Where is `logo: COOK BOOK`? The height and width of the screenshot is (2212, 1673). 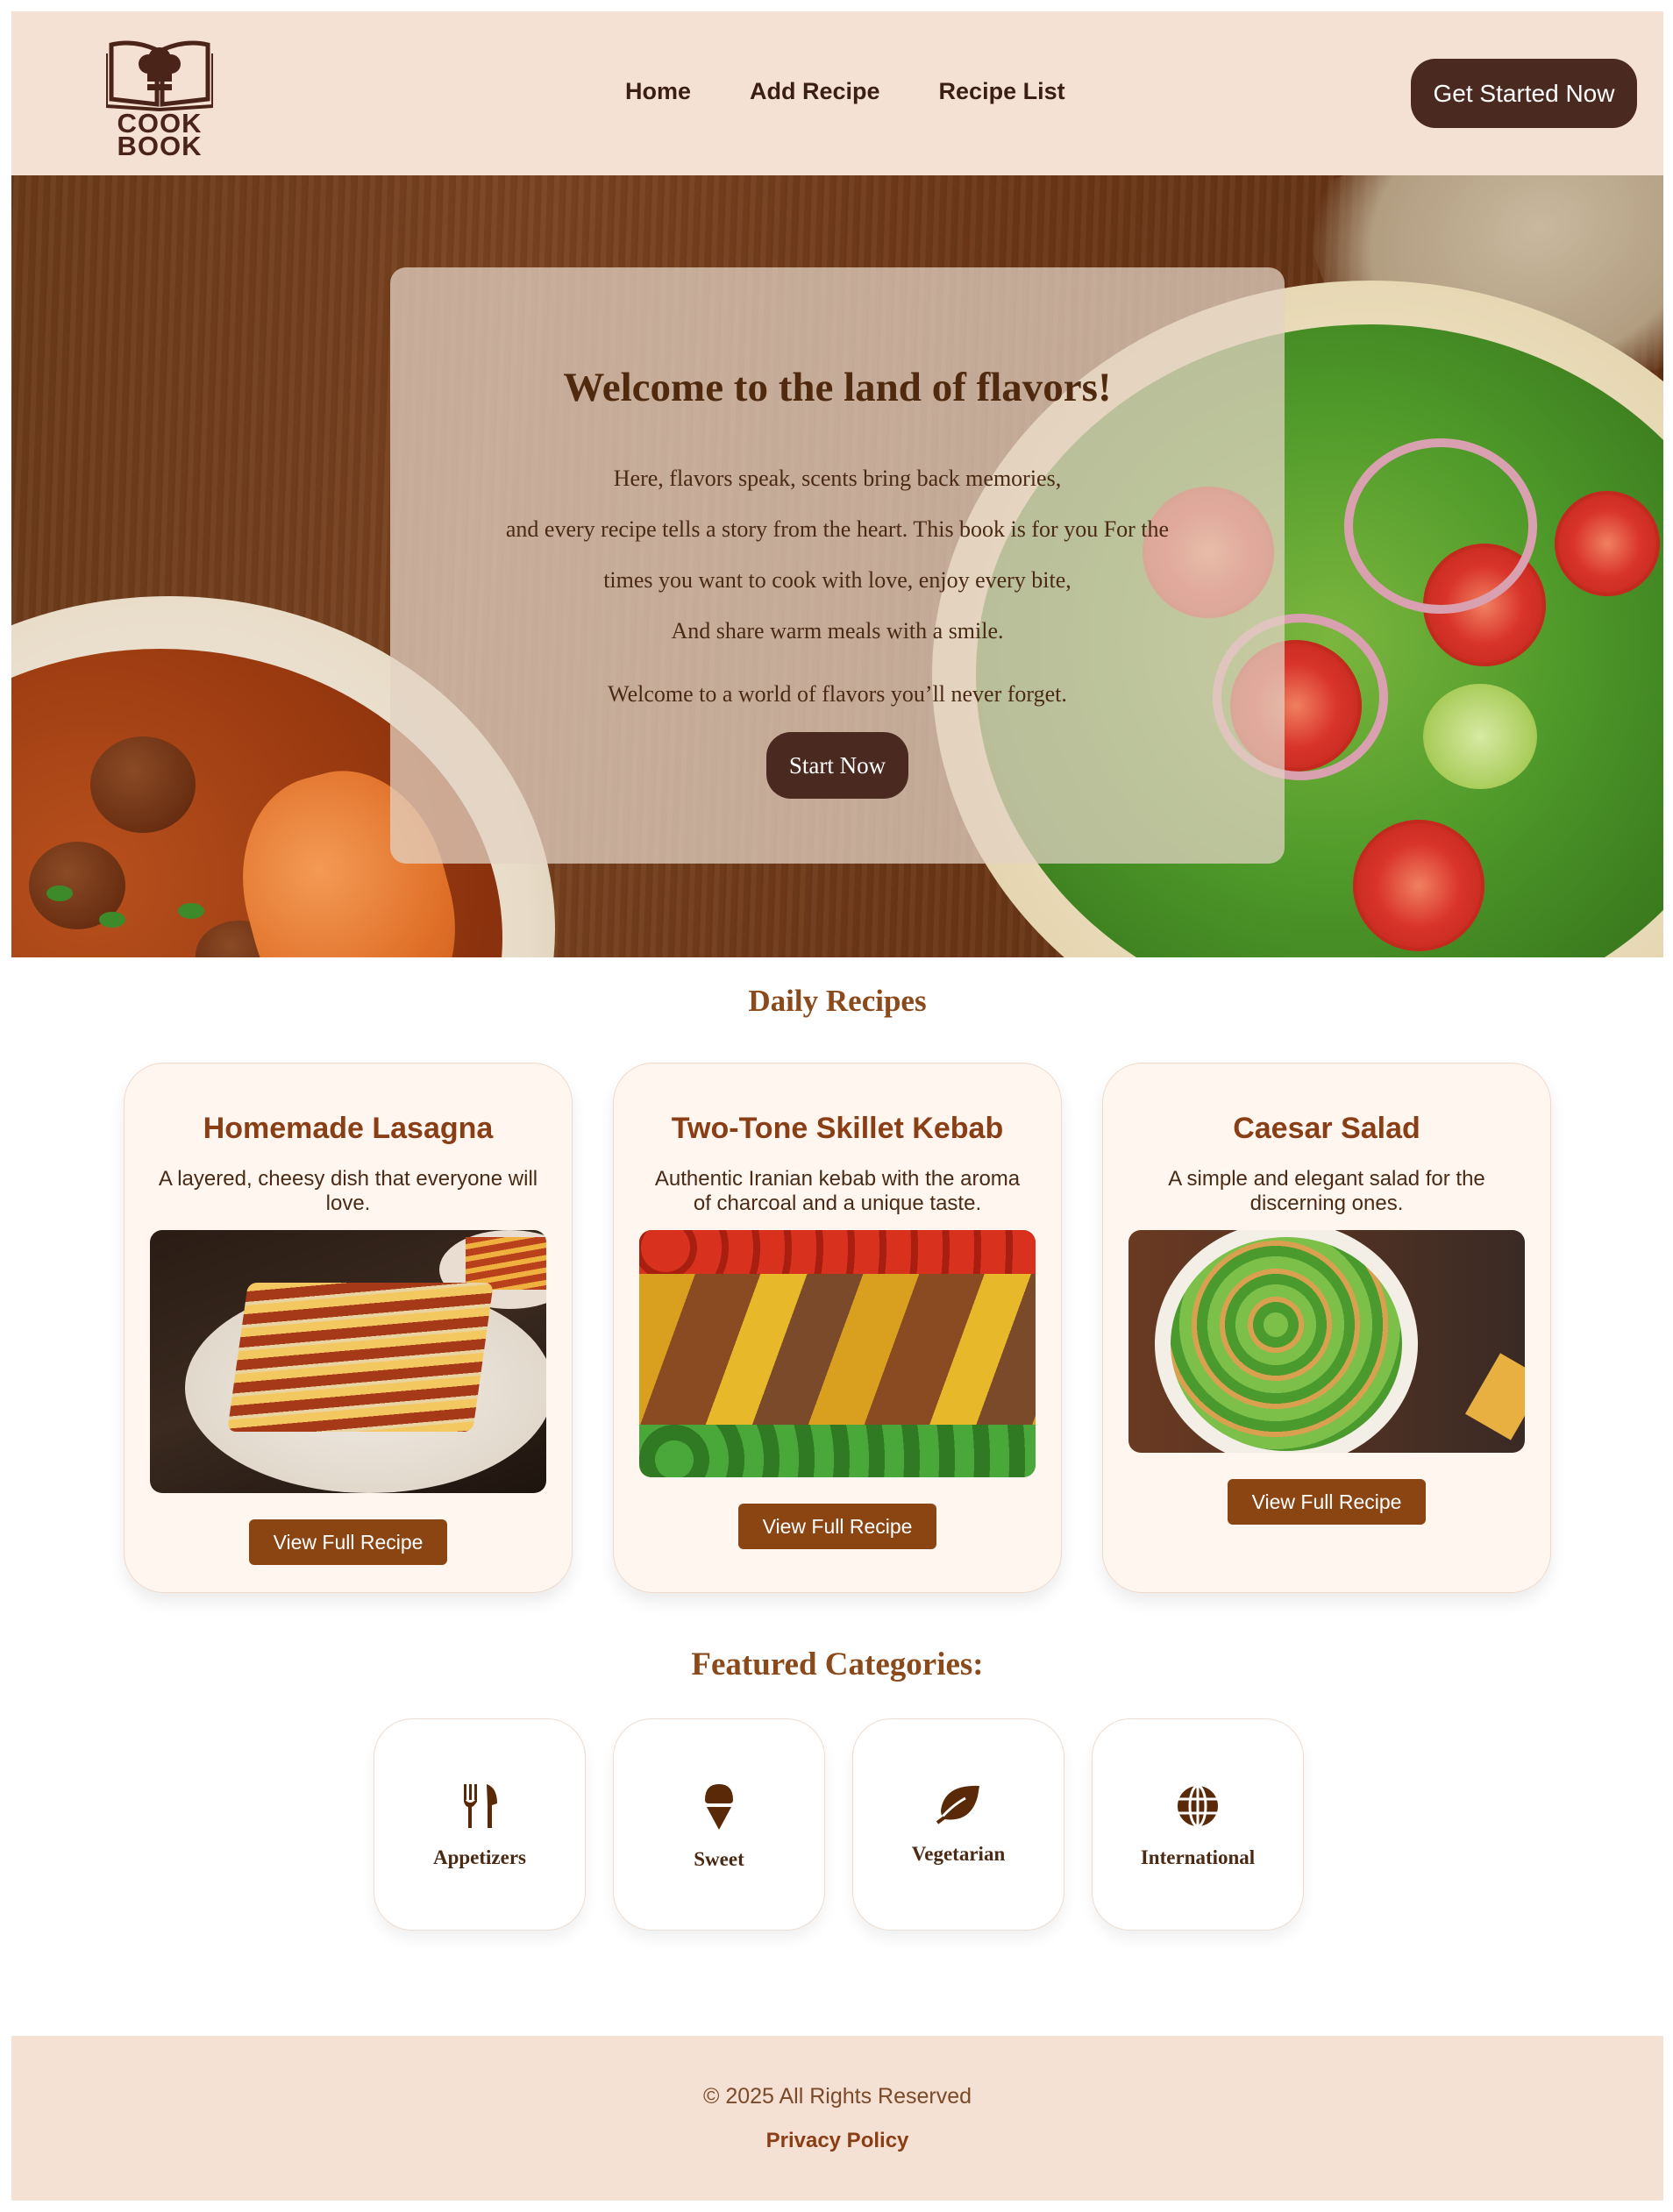
logo: COOK BOOK is located at coordinates (159, 97).